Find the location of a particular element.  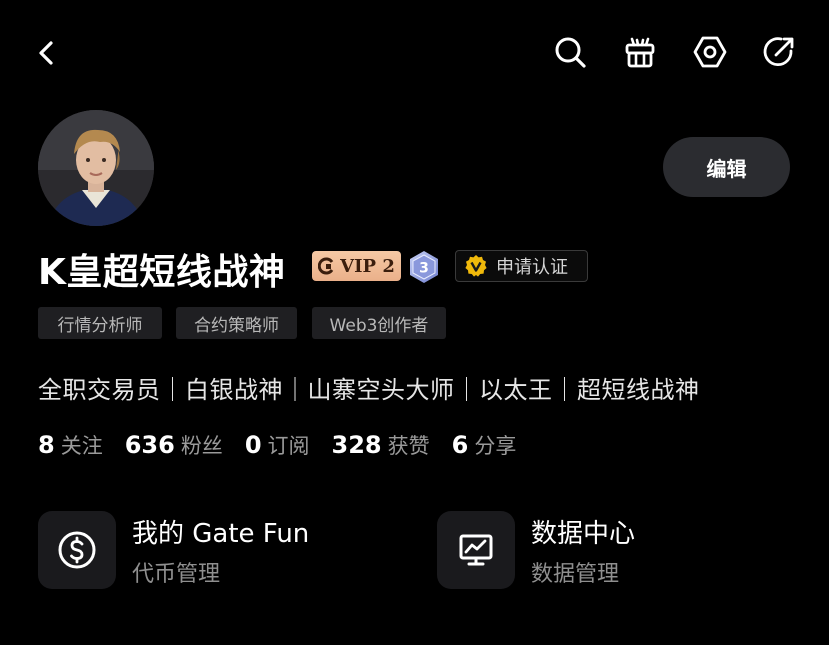

level-badge: 3 is located at coordinates (424, 267).